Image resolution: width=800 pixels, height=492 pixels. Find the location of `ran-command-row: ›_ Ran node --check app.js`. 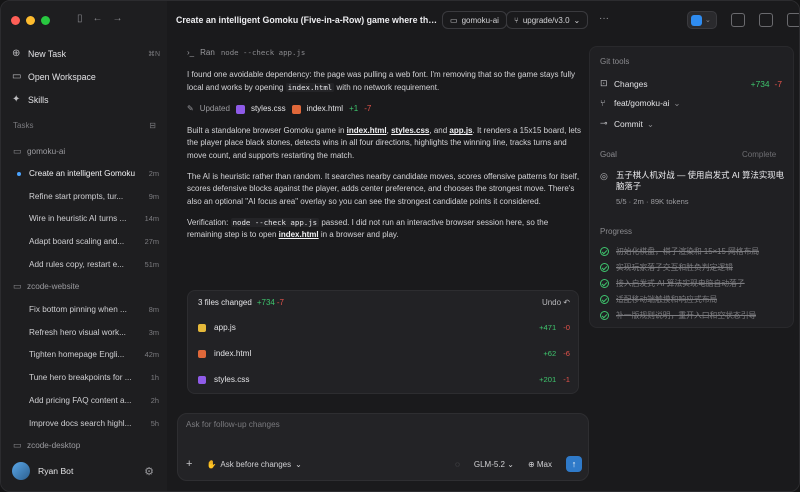

ran-command-row: ›_ Ran node --check app.js is located at coordinates (384, 53).